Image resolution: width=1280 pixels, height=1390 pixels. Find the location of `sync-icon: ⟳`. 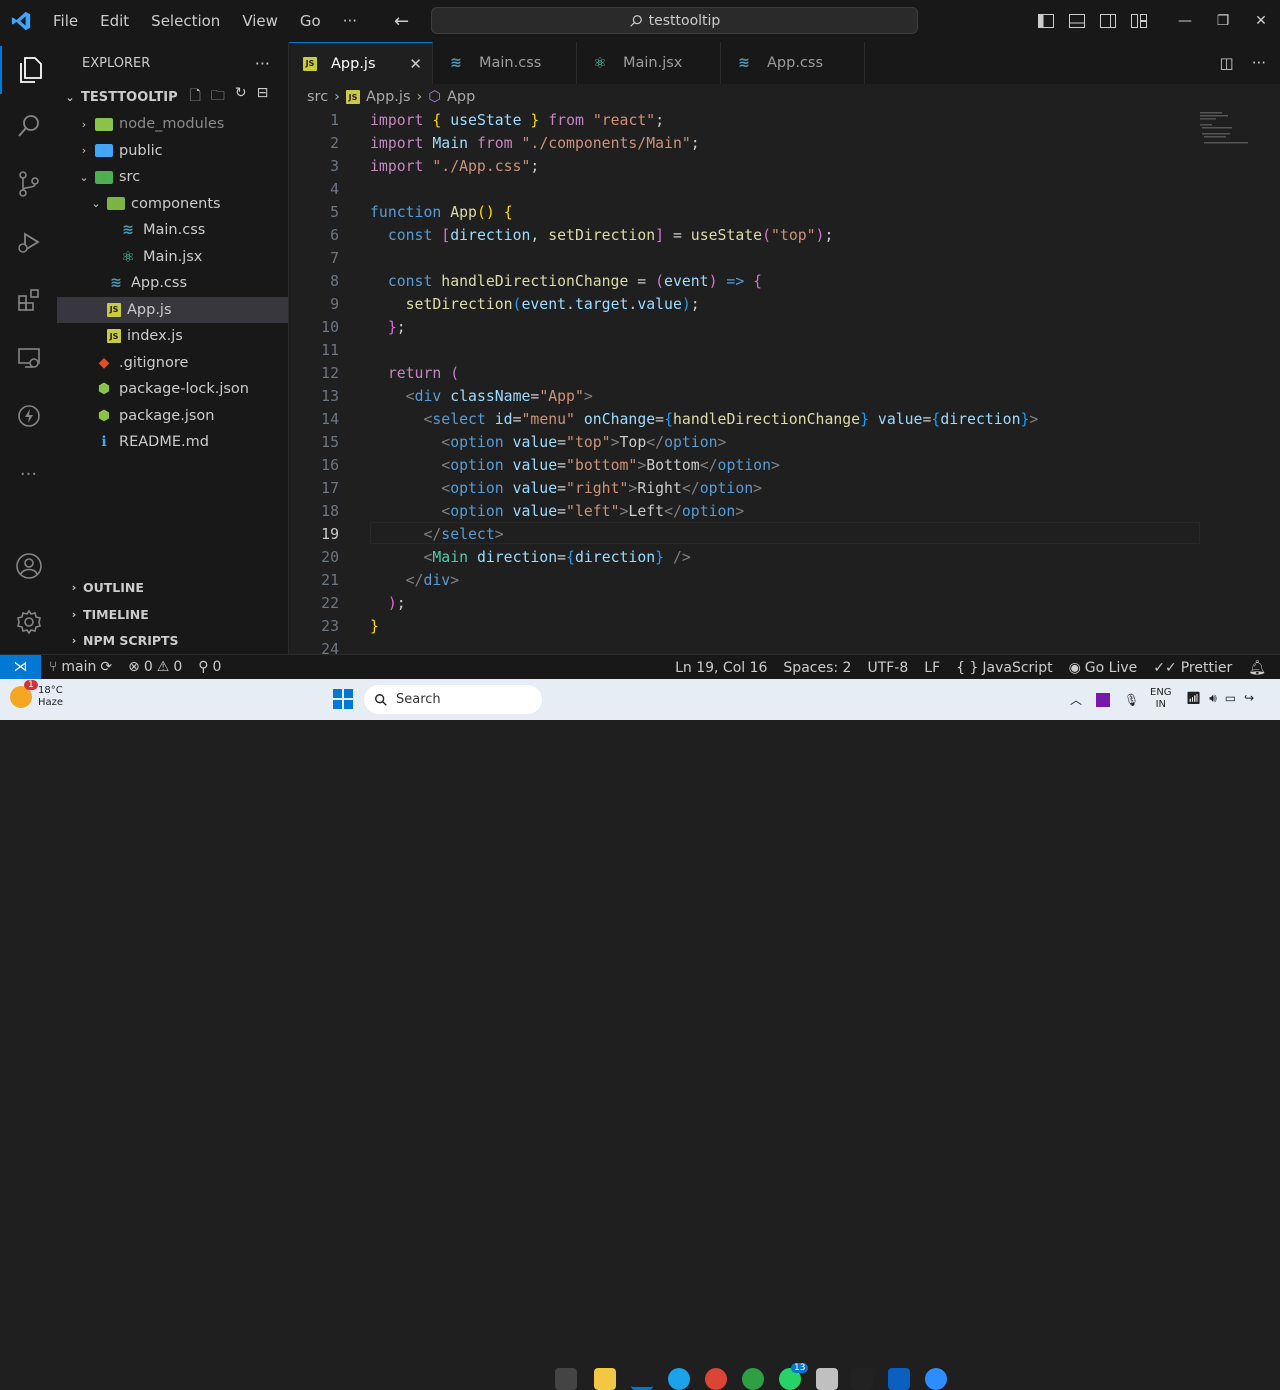

sync-icon: ⟳ is located at coordinates (106, 667).